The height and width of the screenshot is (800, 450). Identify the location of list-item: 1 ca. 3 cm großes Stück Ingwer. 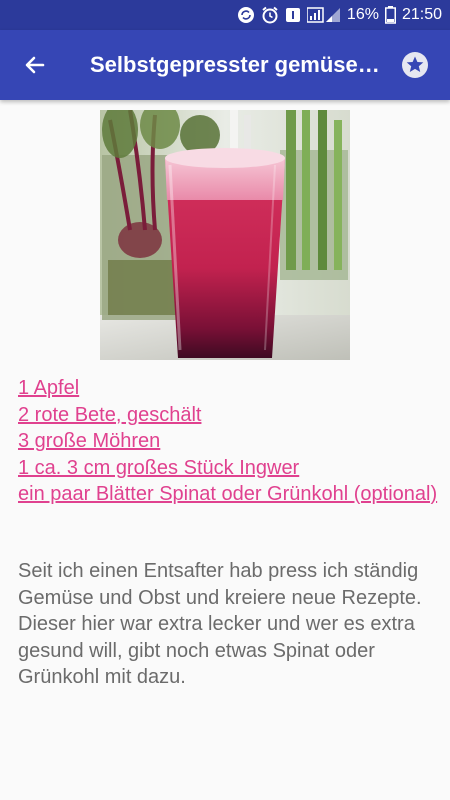
(228, 468).